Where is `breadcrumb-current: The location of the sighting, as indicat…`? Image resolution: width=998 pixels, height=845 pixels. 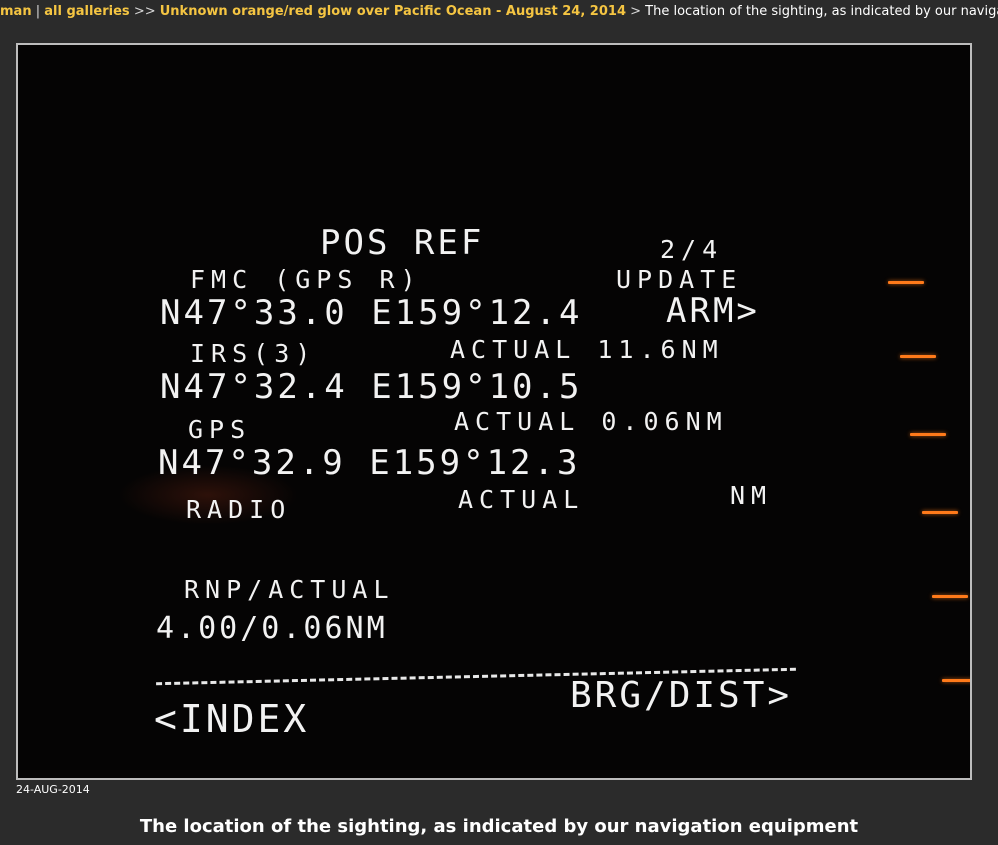
breadcrumb-current: The location of the sighting, as indicat… is located at coordinates (821, 11).